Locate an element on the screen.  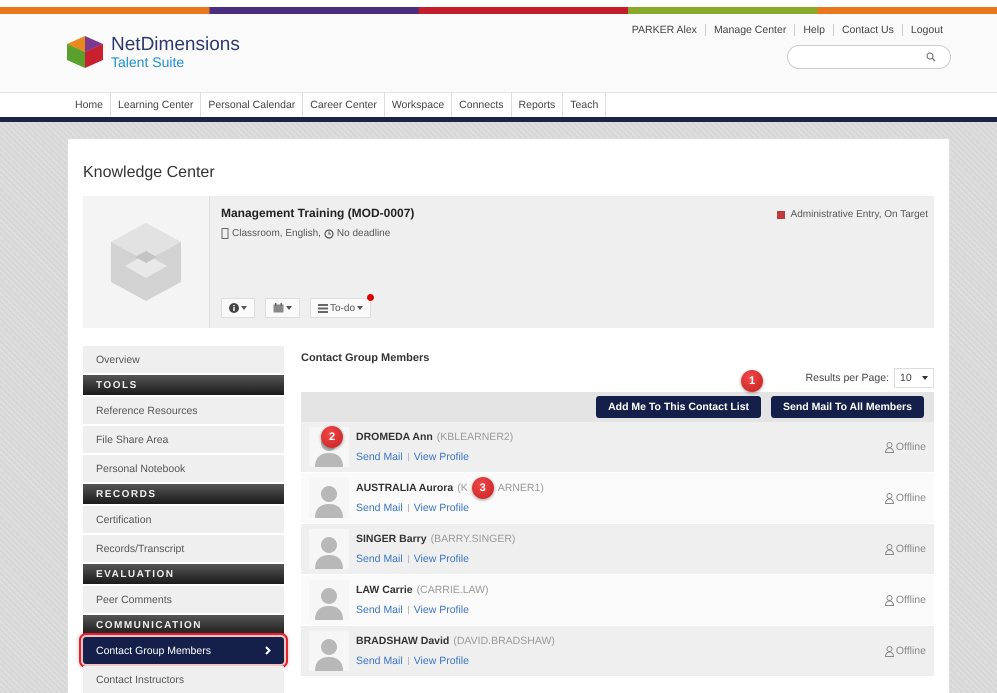
sidebar-section-header: EVALUATION is located at coordinates (183, 574).